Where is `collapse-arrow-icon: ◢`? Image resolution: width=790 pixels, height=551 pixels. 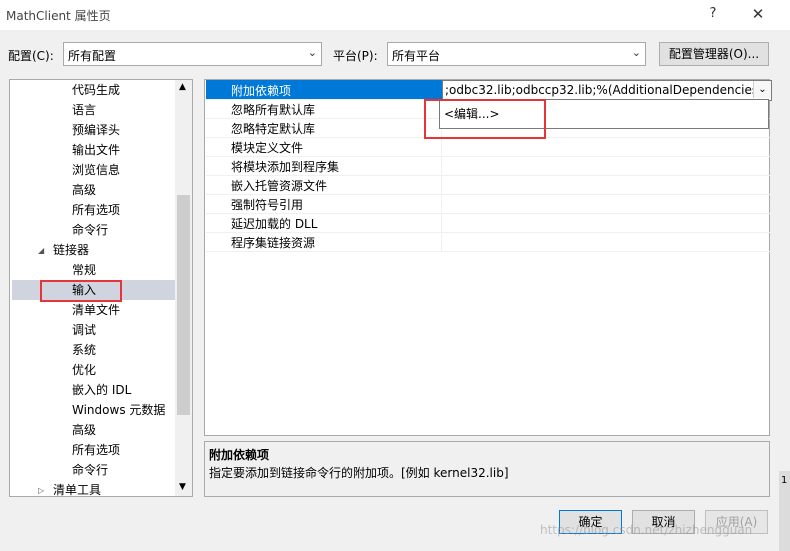
collapse-arrow-icon: ◢ is located at coordinates (41, 250).